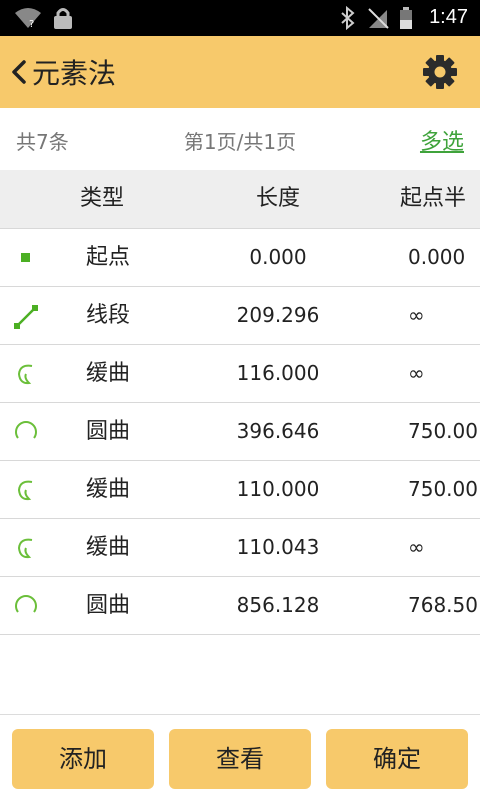 This screenshot has height=801, width=480. I want to click on app-bar: 元素法, so click(240, 72).